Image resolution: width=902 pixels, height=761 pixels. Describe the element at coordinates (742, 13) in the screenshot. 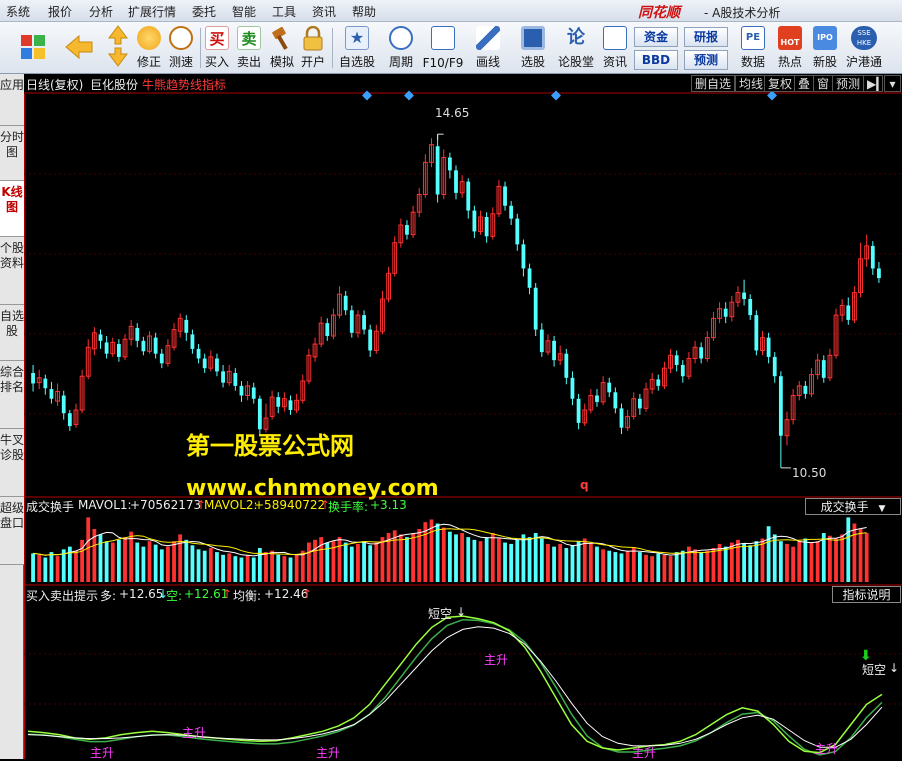

I see `window-title: - A股技术分析` at that location.